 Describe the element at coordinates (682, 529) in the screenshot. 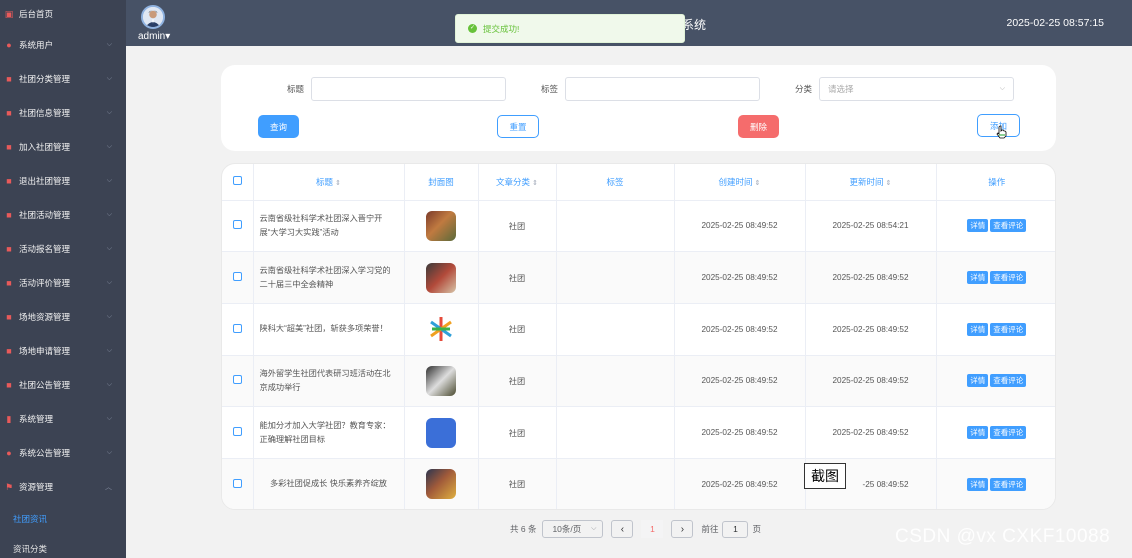

I see `next-page-button: ›` at that location.